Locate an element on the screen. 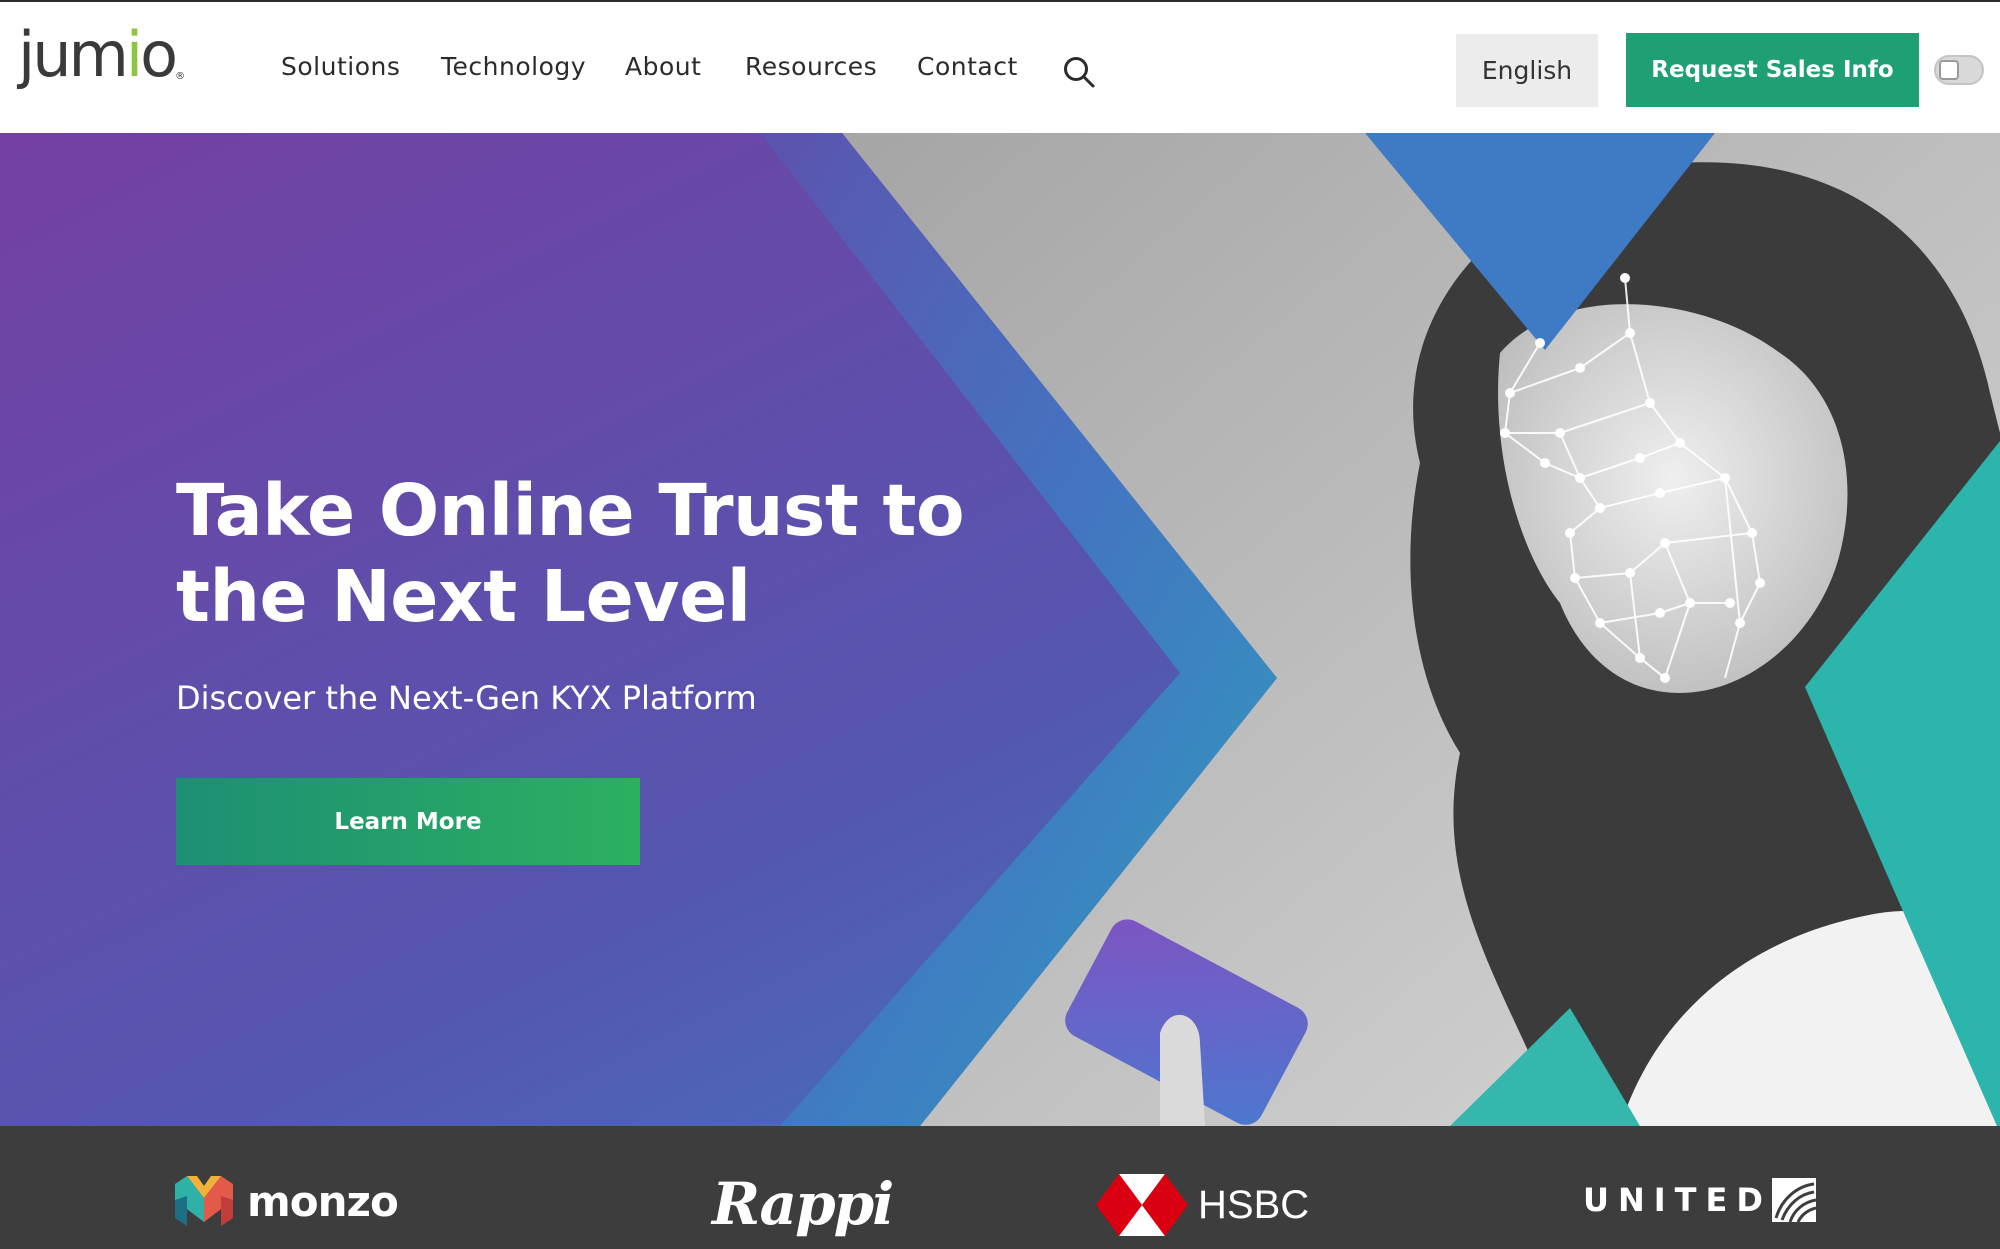 Image resolution: width=2000 pixels, height=1249 pixels. rappi-wordmark: Rappi is located at coordinates (803, 1204).